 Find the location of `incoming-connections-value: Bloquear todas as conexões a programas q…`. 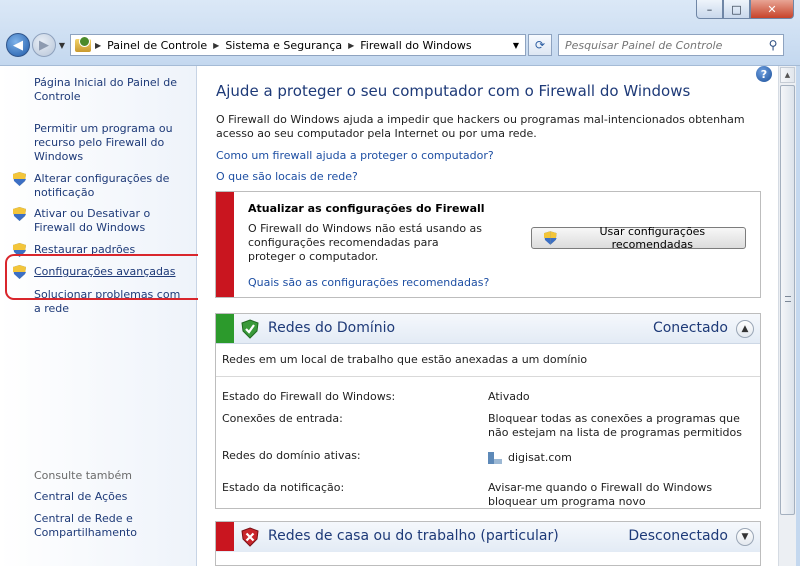

incoming-connections-value: Bloquear todas as conexões a programas q… is located at coordinates (615, 425).